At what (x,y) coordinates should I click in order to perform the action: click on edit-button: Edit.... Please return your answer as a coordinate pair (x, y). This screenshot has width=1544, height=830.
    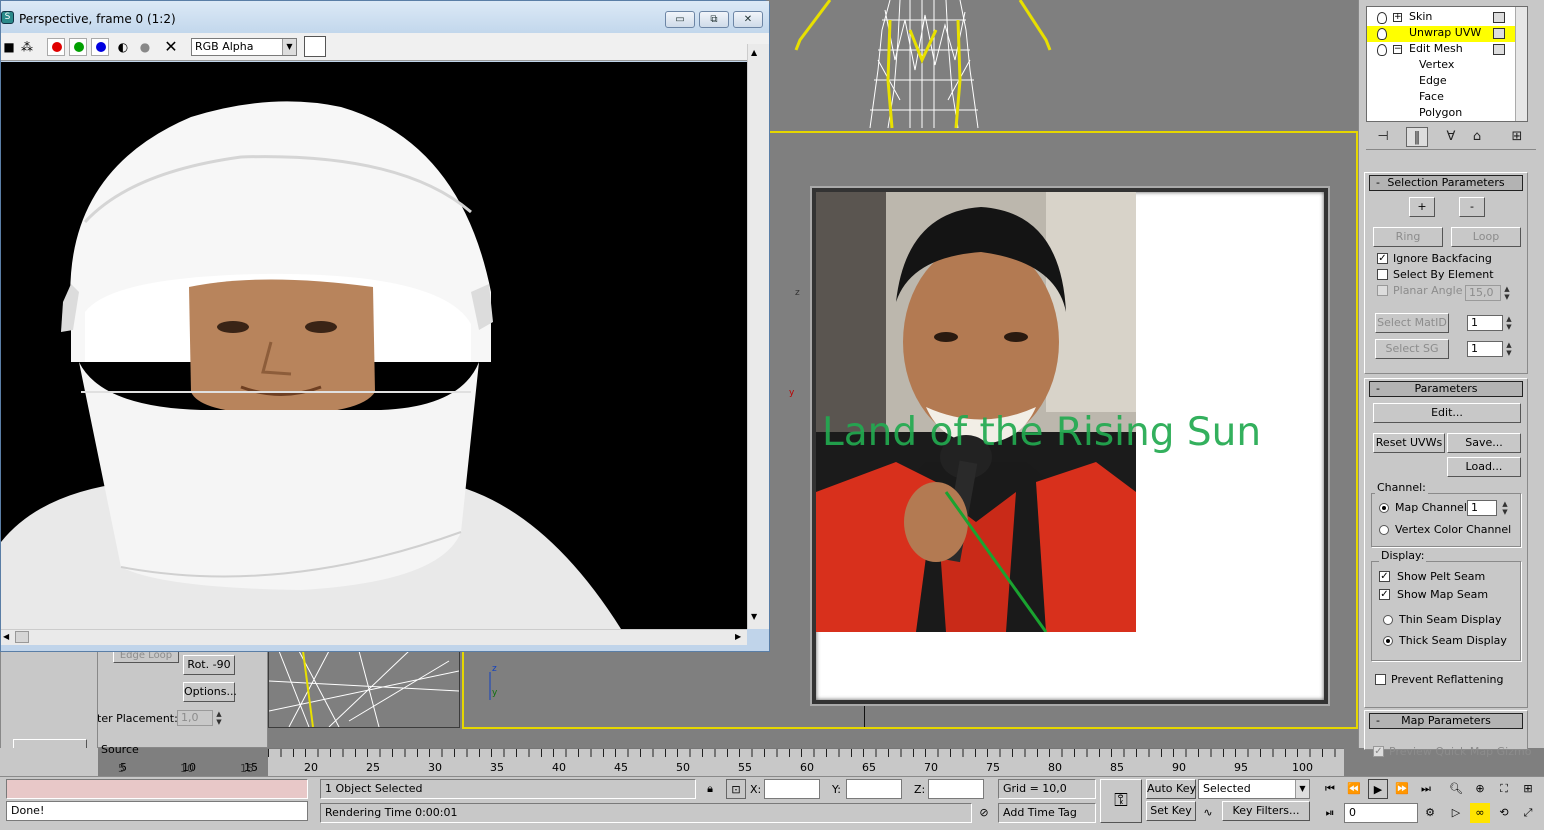
    Looking at the image, I should click on (1447, 413).